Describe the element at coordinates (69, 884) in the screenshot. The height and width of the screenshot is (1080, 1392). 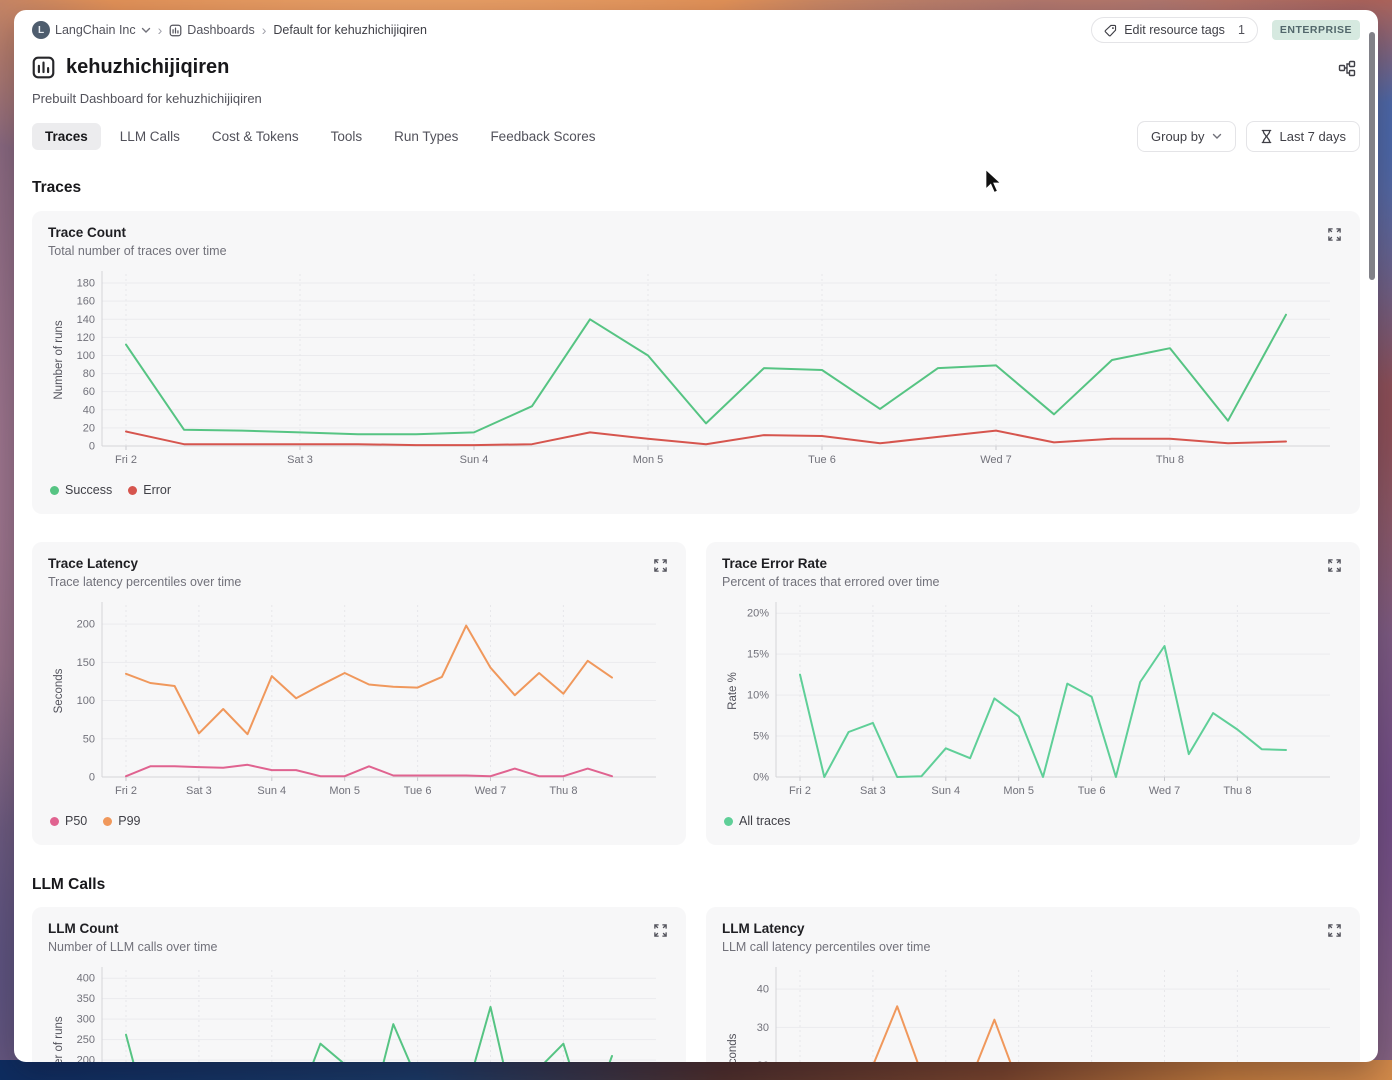
I see `section-heading-llm-calls: LLM Calls` at that location.